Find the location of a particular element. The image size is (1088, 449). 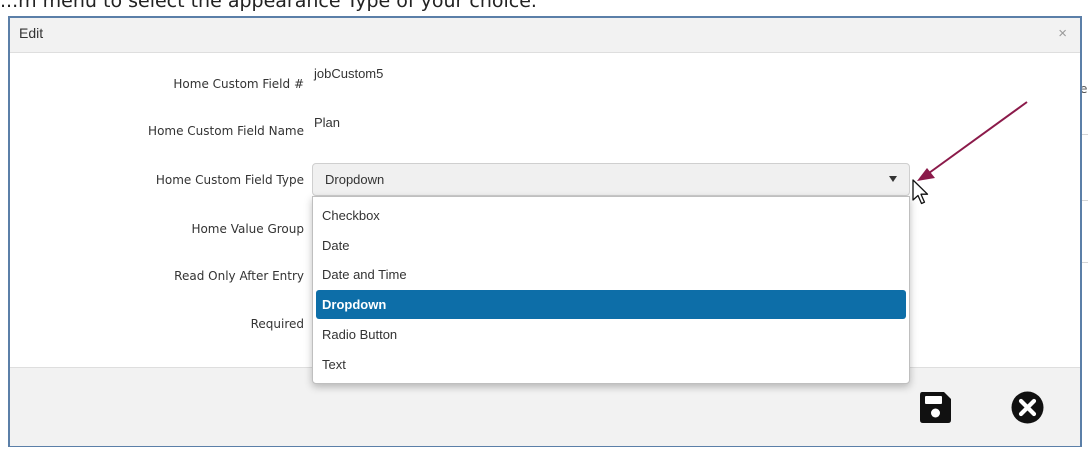

required-label: Required is located at coordinates (277, 324).